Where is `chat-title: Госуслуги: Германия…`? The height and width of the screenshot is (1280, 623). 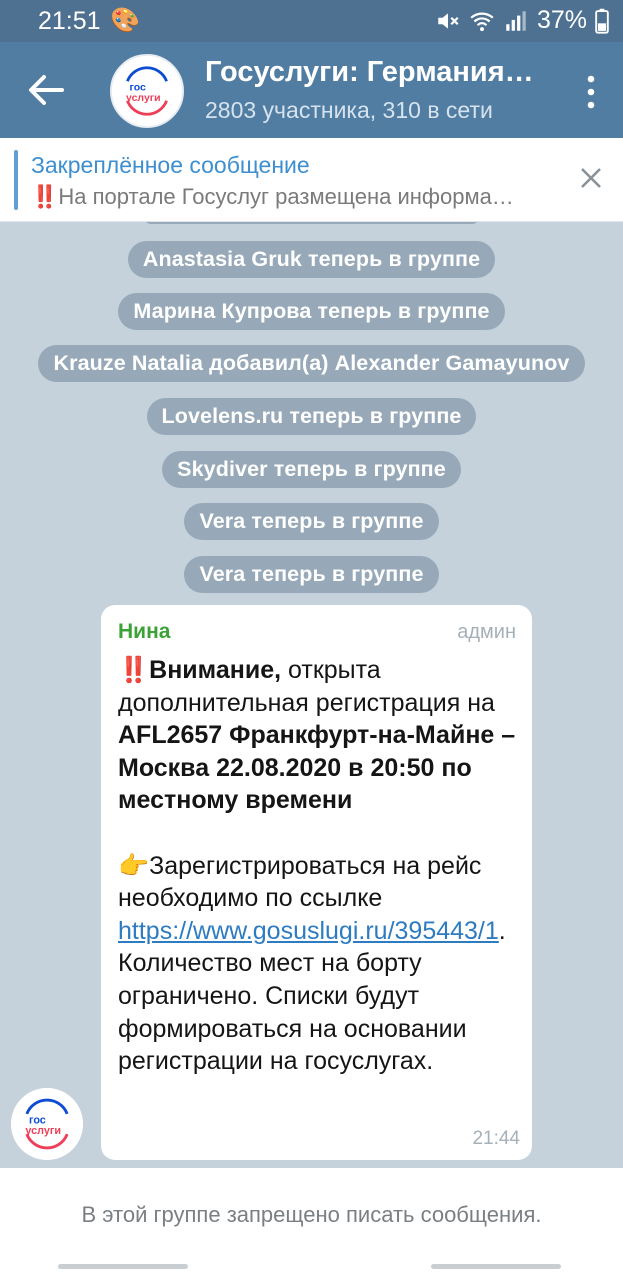 chat-title: Госуслуги: Германия… is located at coordinates (370, 72).